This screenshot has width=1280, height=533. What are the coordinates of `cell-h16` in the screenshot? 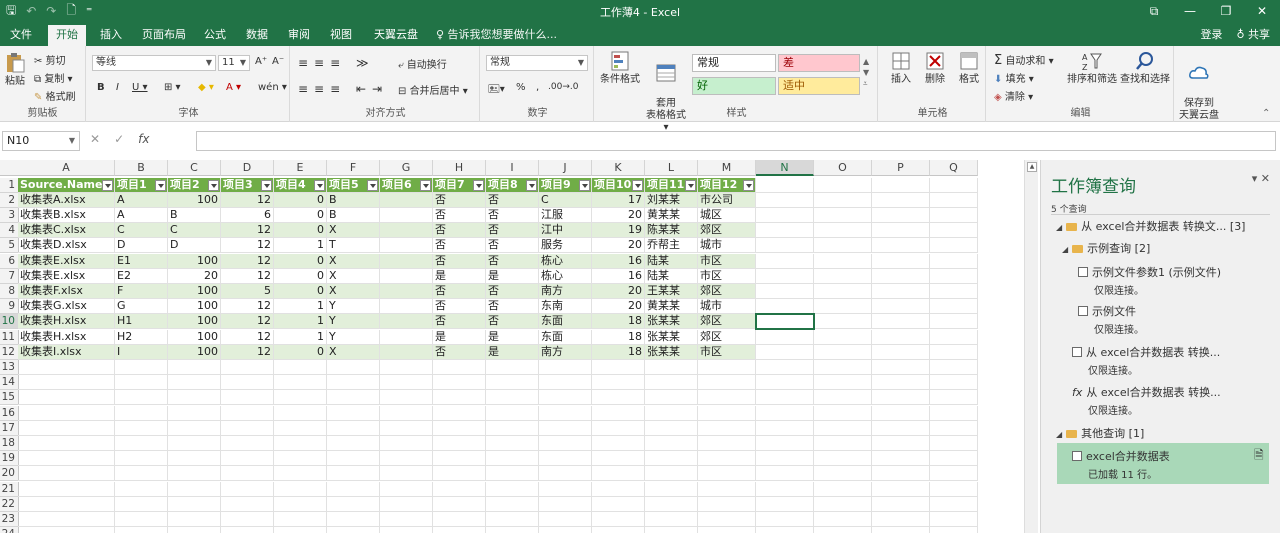 It's located at (459, 413).